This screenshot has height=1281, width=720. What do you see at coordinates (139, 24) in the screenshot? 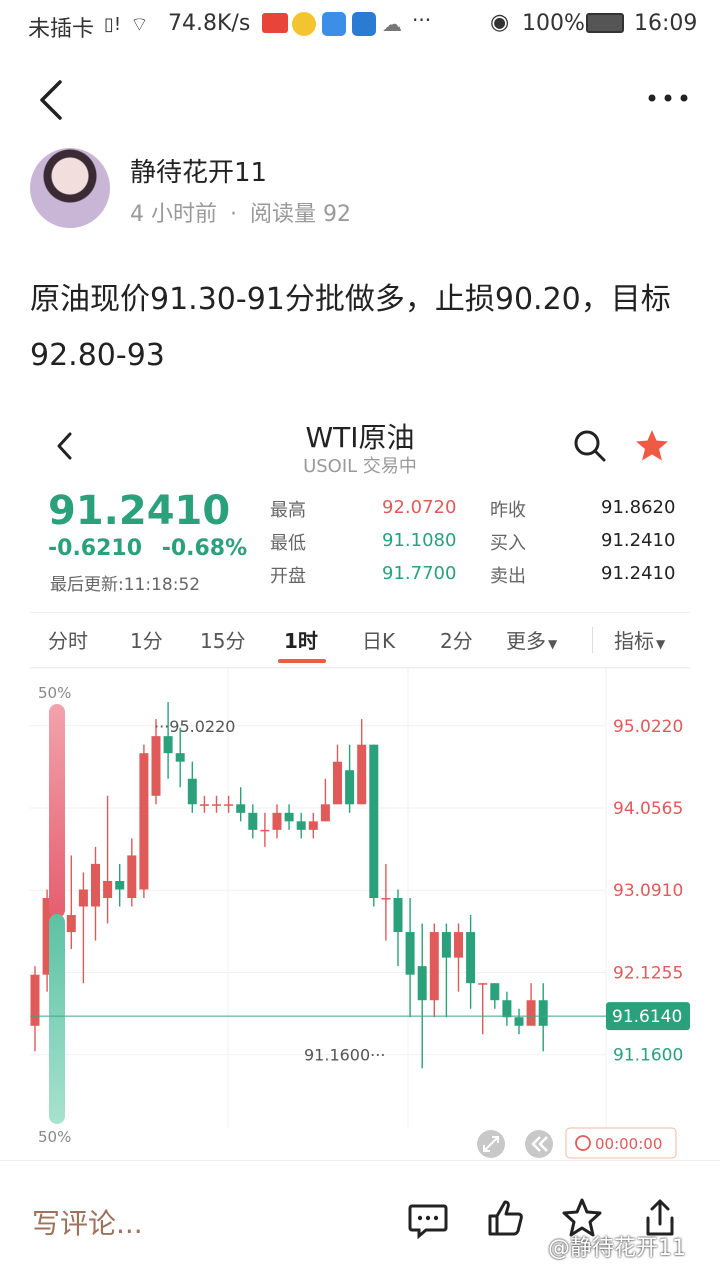
I see `wifi-icon: ⌔` at bounding box center [139, 24].